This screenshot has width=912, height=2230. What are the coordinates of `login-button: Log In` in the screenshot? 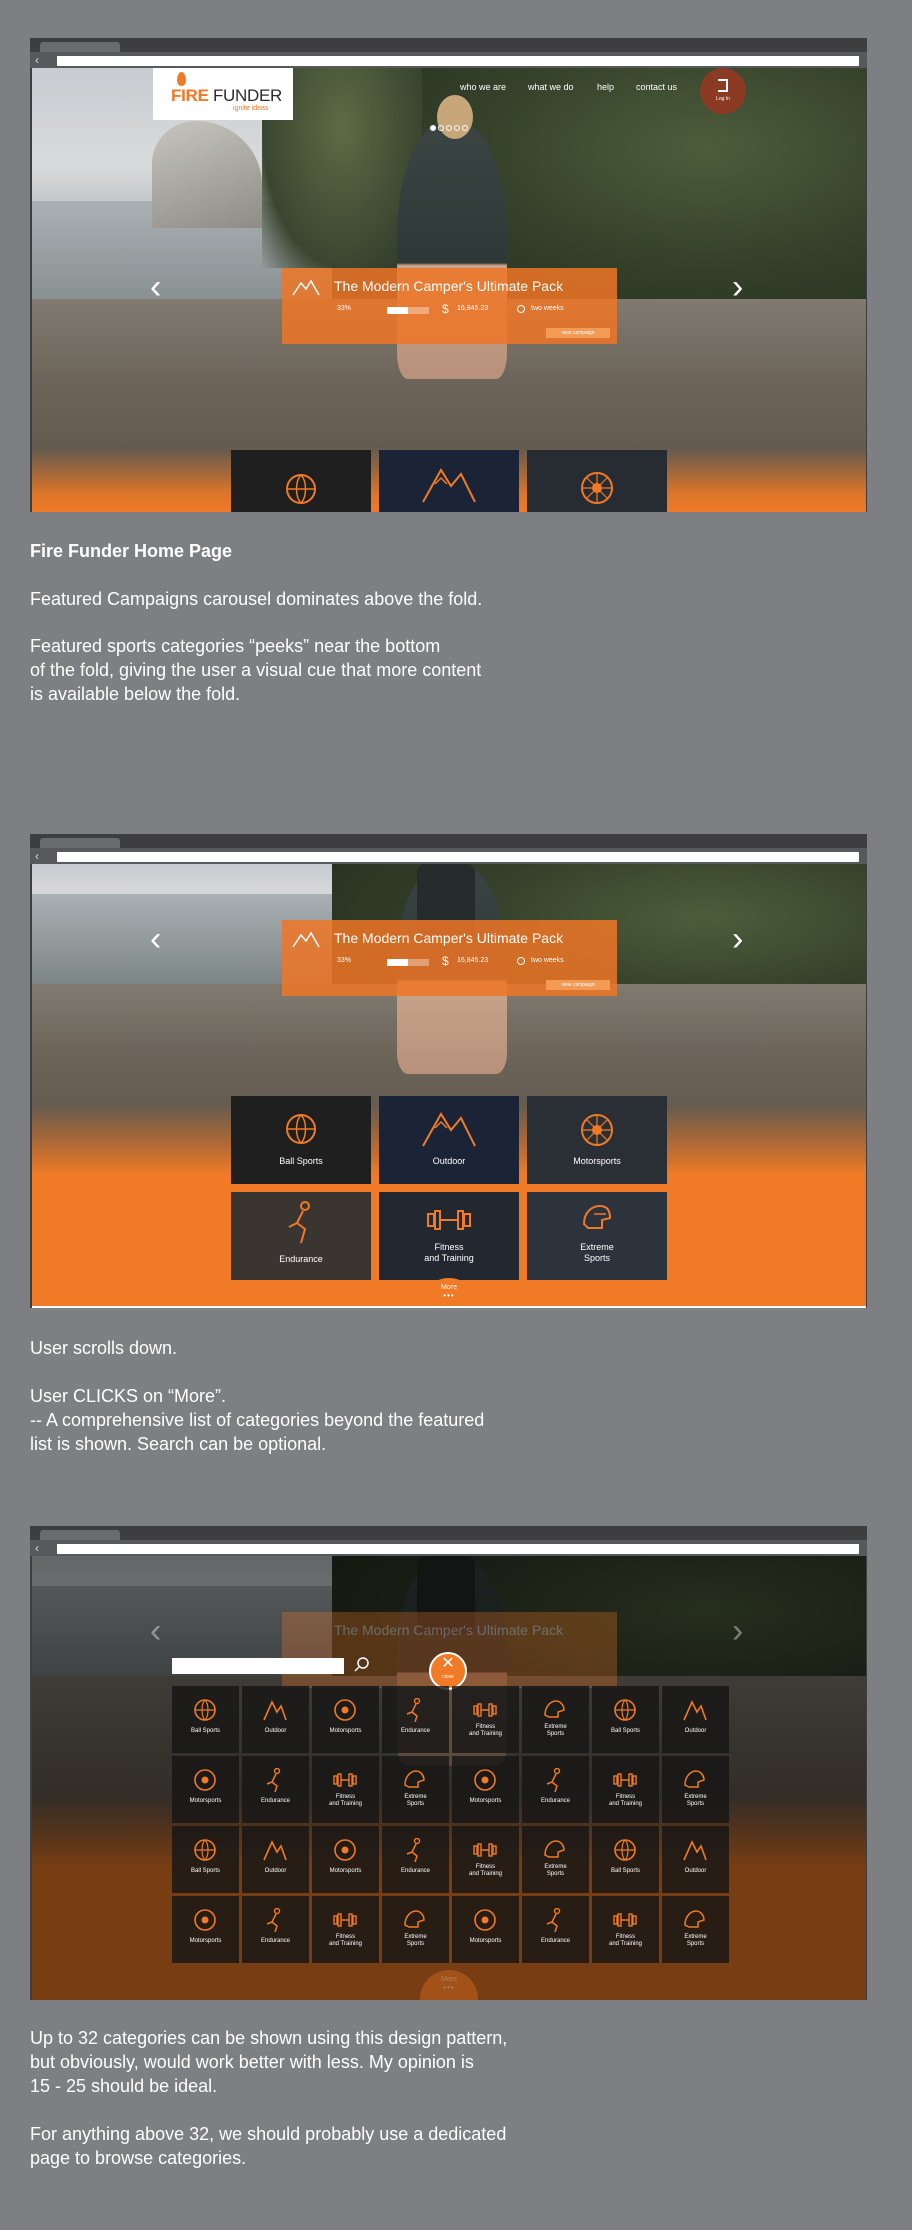 It's located at (723, 91).